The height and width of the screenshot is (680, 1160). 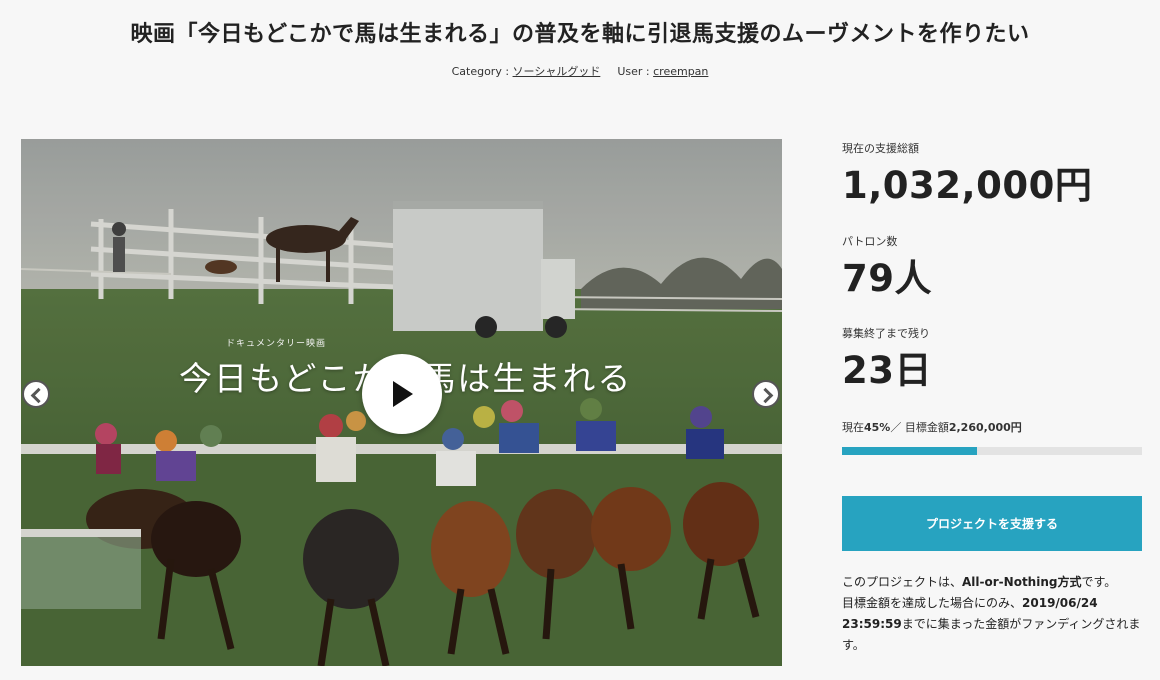 I want to click on user-label: User :, so click(x=633, y=71).